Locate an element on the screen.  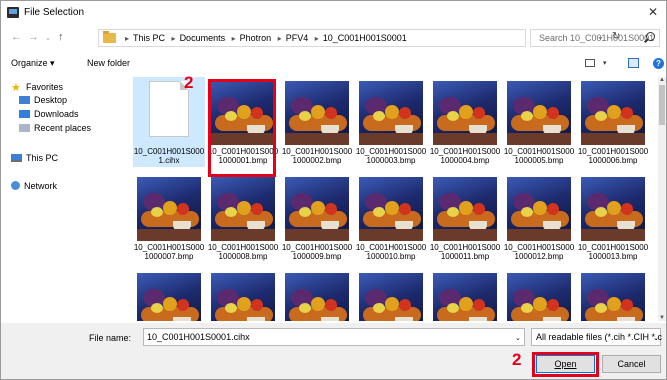
file-tile: 10_C001H001S0001000012.bmp is located at coordinates (539, 218).